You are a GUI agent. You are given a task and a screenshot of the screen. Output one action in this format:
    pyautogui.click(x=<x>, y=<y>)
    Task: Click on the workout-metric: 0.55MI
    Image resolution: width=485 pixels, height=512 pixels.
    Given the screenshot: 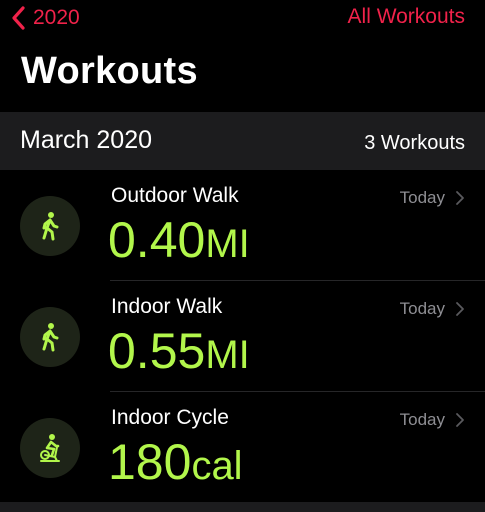 What is the action you would take?
    pyautogui.click(x=179, y=353)
    